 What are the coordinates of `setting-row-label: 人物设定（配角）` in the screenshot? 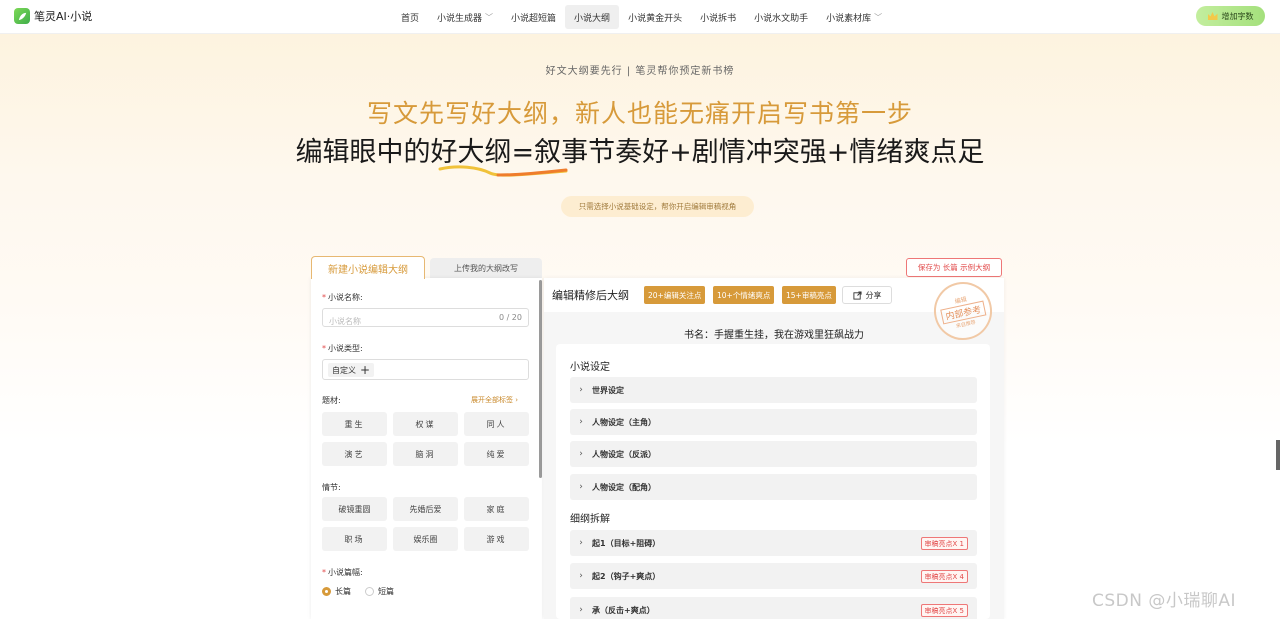 It's located at (624, 487).